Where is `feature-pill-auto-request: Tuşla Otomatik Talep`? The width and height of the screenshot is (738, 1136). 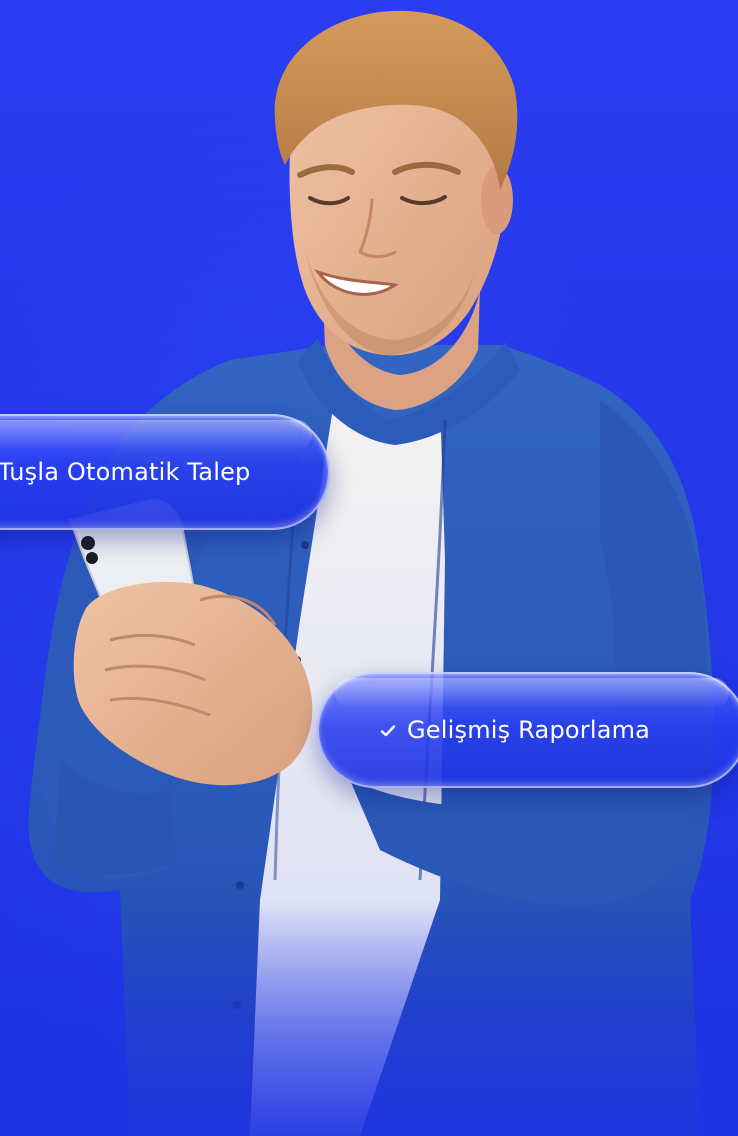
feature-pill-auto-request: Tuşla Otomatik Talep is located at coordinates (165, 472).